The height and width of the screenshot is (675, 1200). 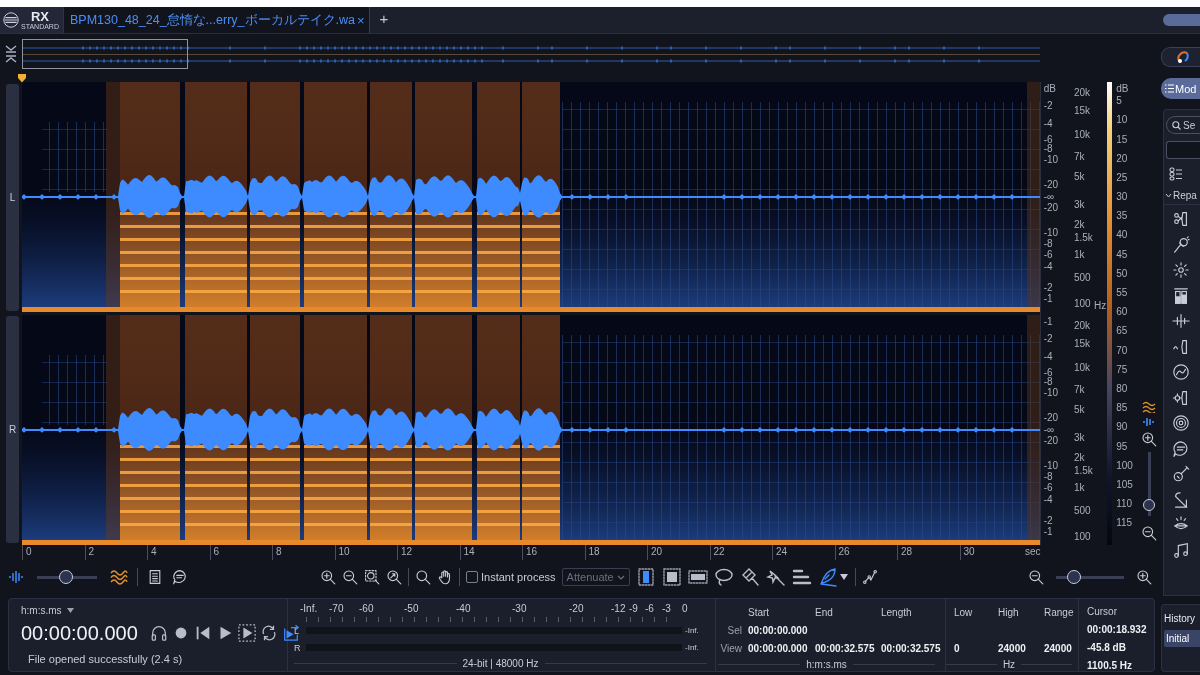 I want to click on axis-label: -4, so click(x=1048, y=267).